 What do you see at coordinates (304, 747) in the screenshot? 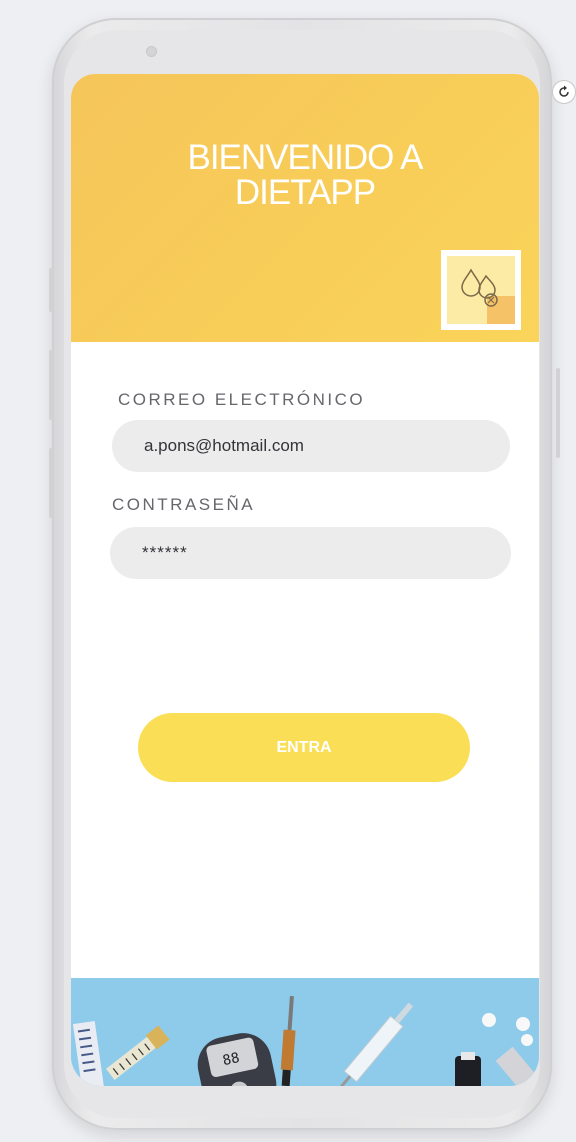
I see `login-button: ENTRA` at bounding box center [304, 747].